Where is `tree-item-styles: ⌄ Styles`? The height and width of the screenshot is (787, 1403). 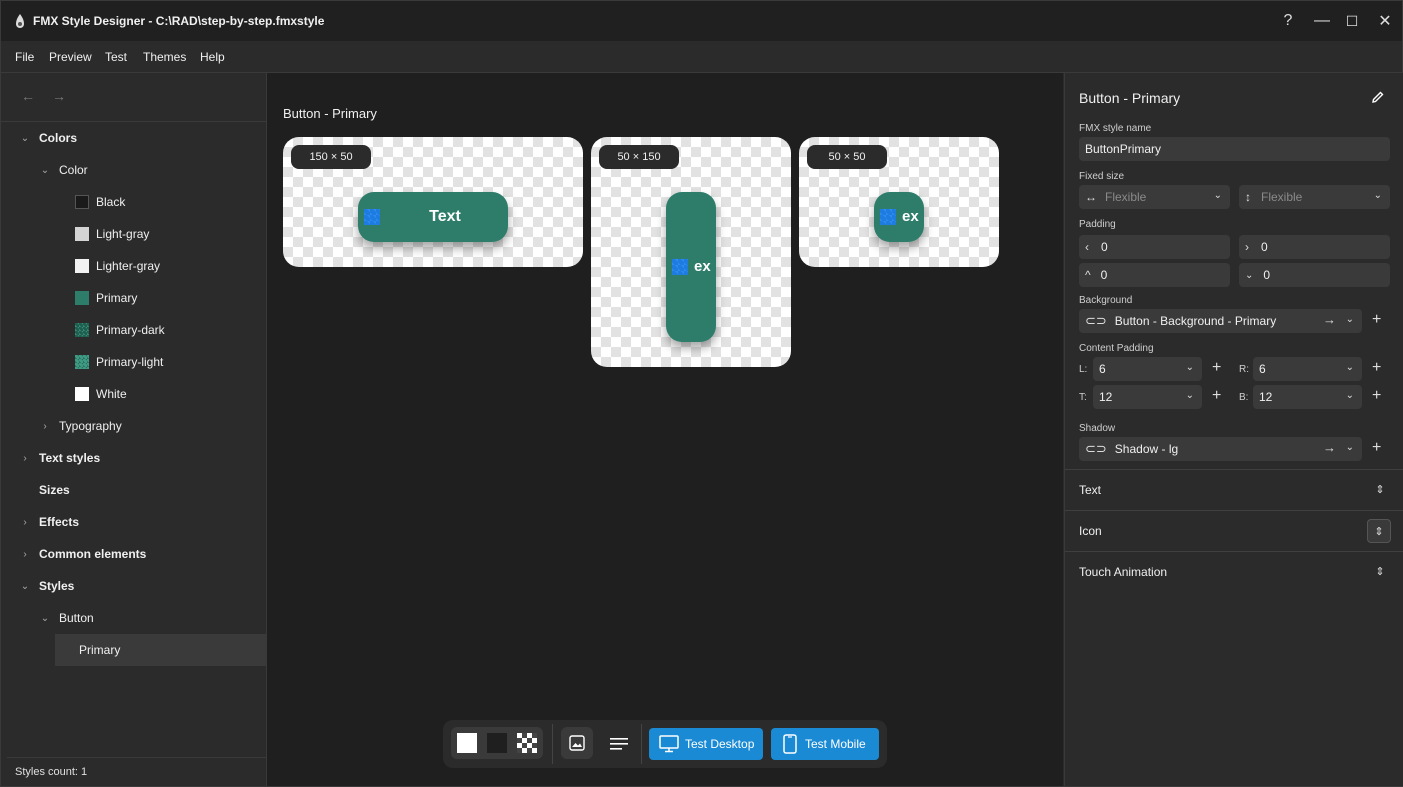 tree-item-styles: ⌄ Styles is located at coordinates (47, 586).